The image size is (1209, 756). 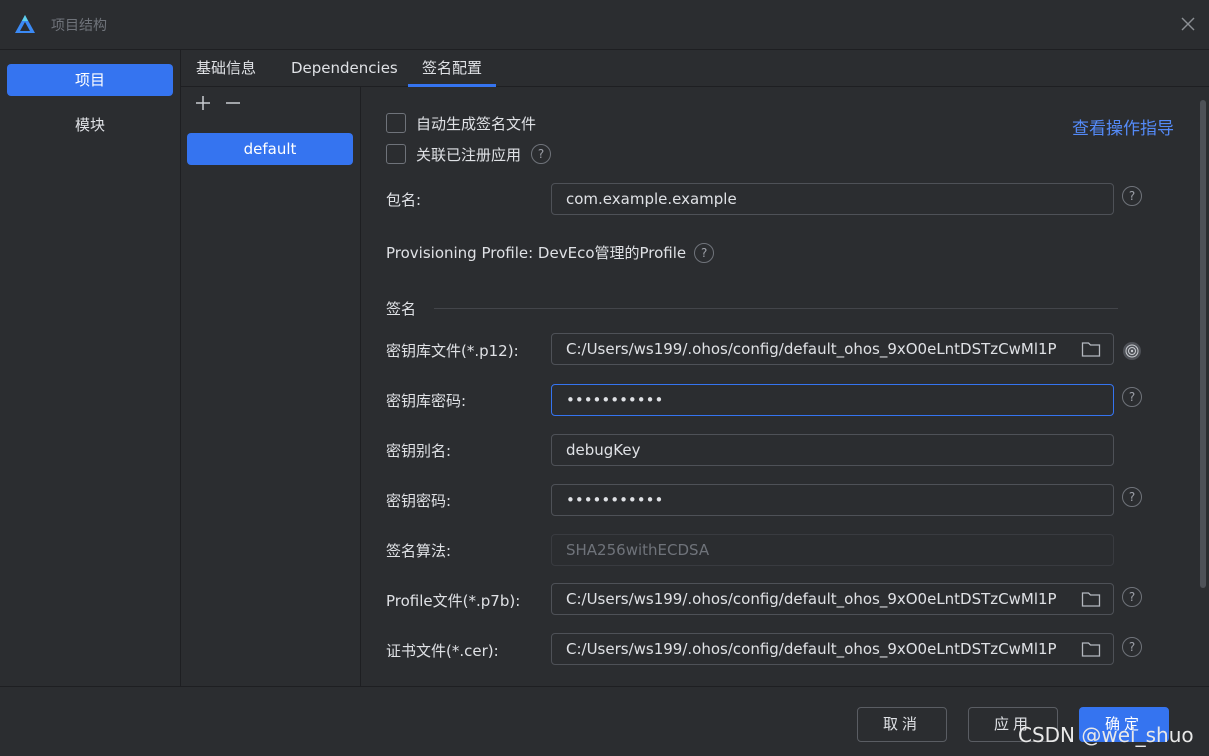 What do you see at coordinates (832, 550) in the screenshot?
I see `sign-algorithm-field: SHA256withECDSA` at bounding box center [832, 550].